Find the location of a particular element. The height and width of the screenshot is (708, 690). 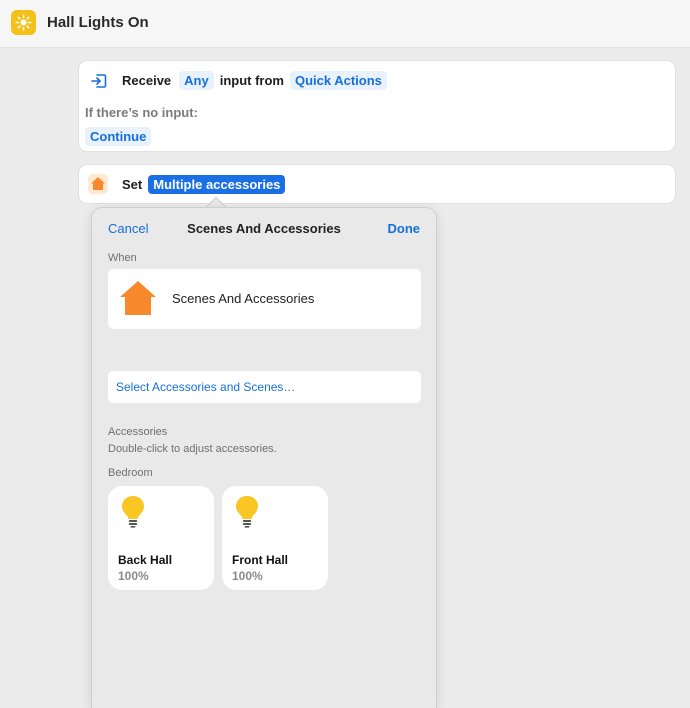

accessories-label: Accessories is located at coordinates (138, 432).